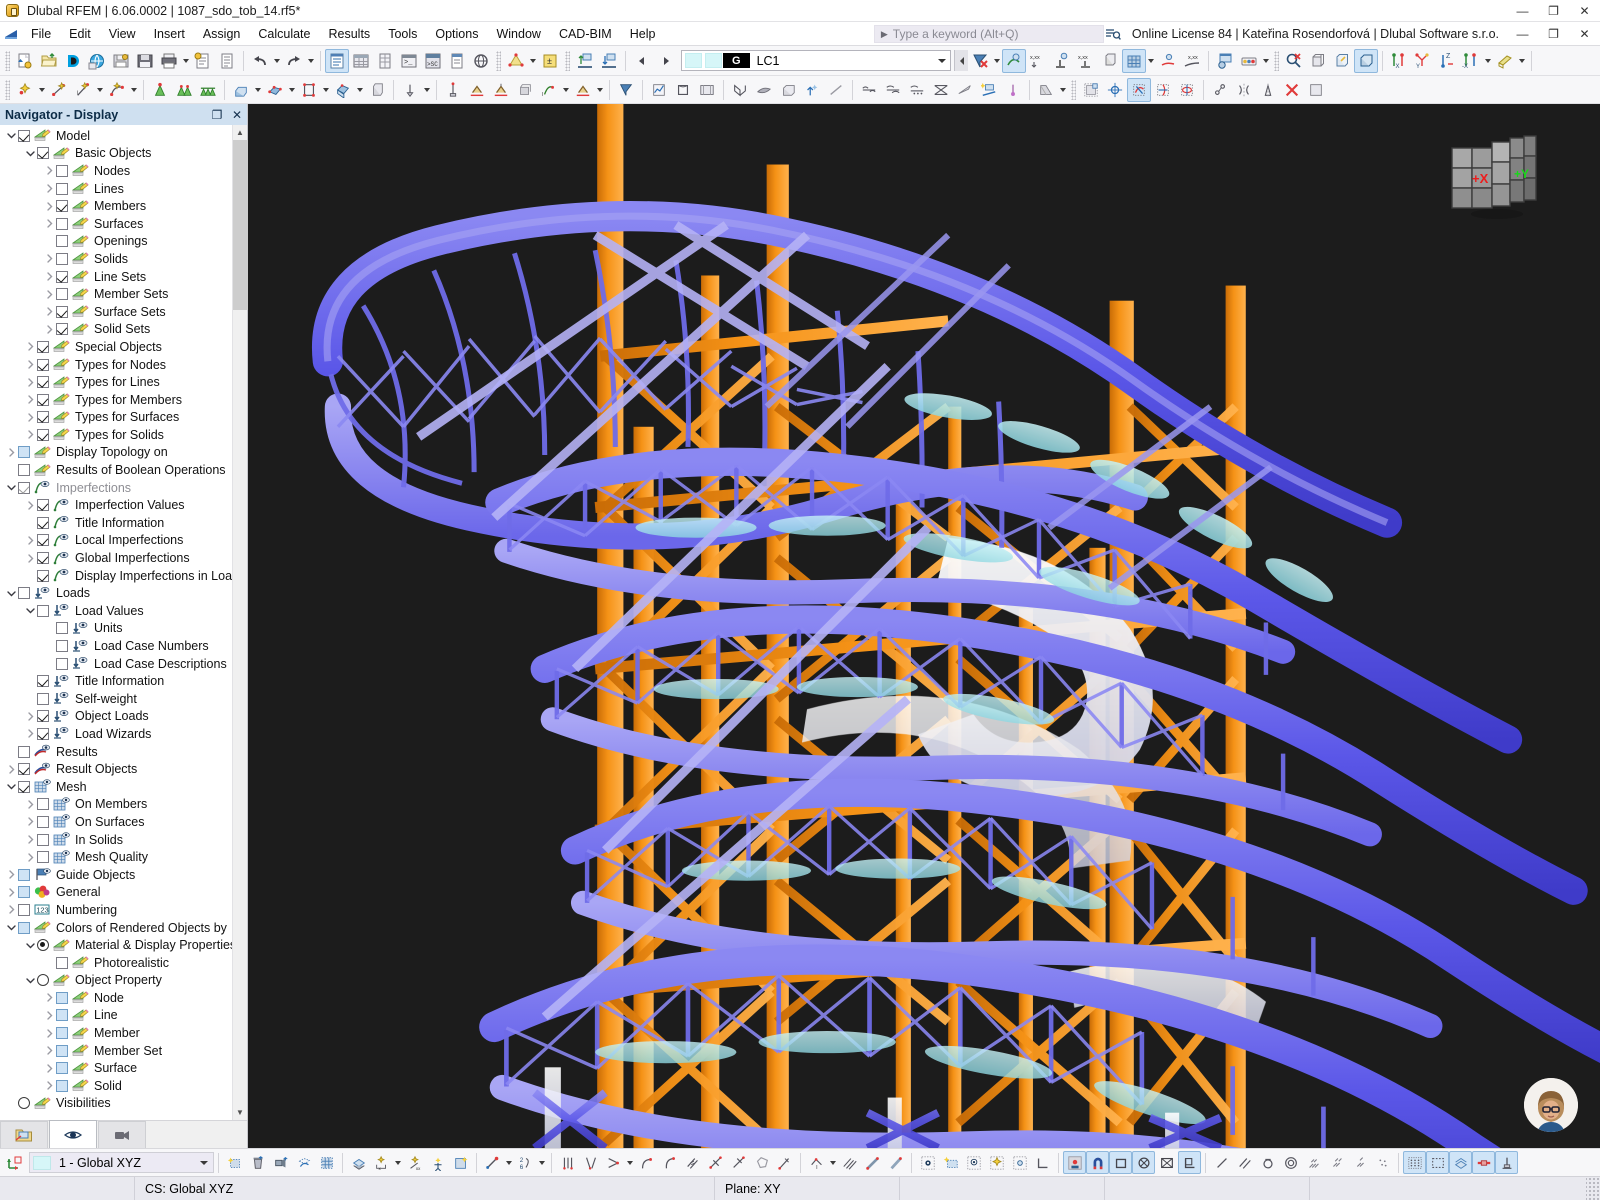 This screenshot has width=1600, height=1200. Describe the element at coordinates (116, 224) in the screenshot. I see `tree-item-surfaces: Surfaces` at that location.